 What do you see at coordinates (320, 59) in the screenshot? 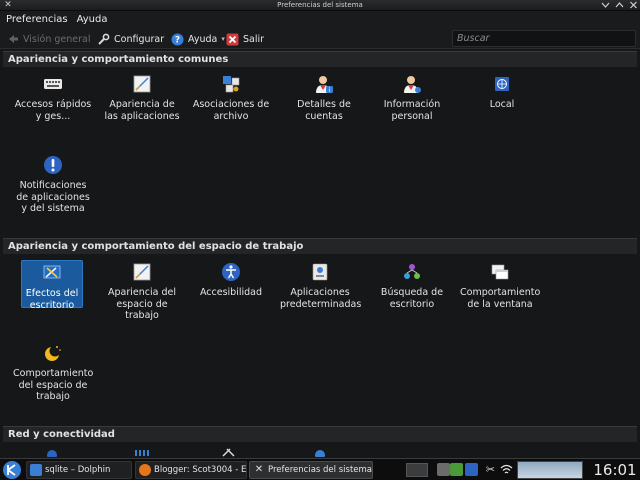
I see `section-header-common: Apariencia y comportamiento comunes` at bounding box center [320, 59].